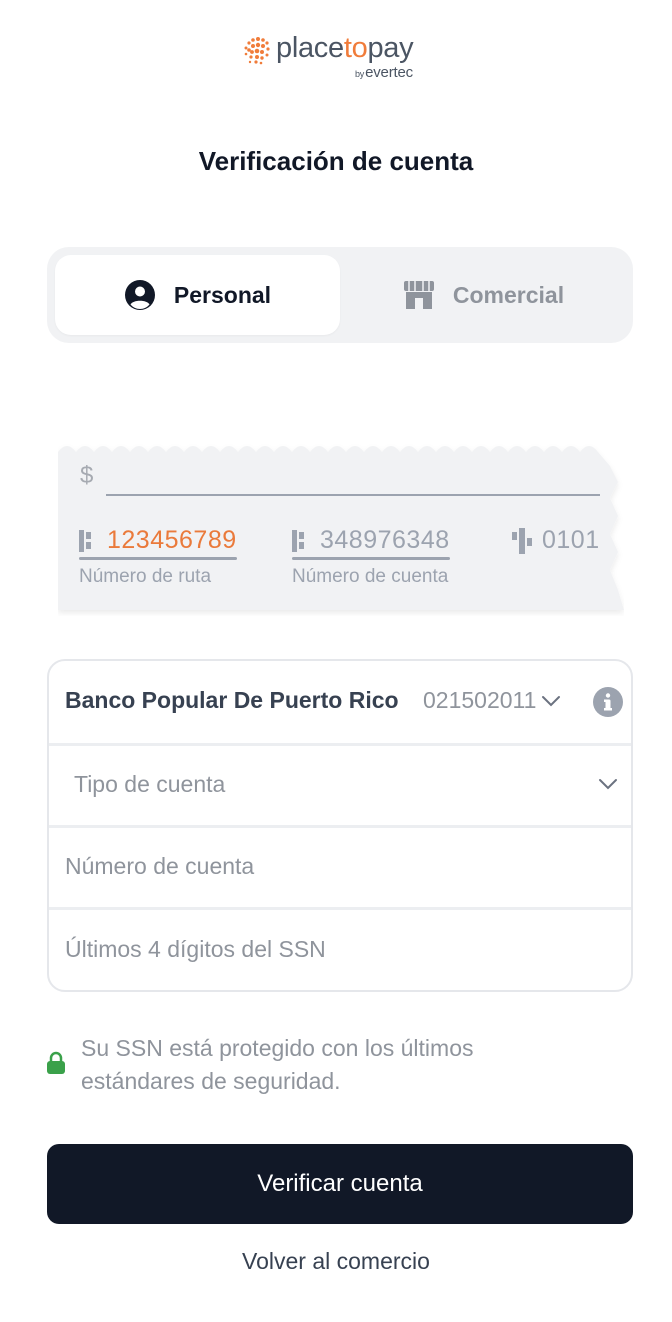 Image resolution: width=672 pixels, height=1322 pixels. Describe the element at coordinates (508, 294) in the screenshot. I see `tab-comercial-label: Comercial` at that location.